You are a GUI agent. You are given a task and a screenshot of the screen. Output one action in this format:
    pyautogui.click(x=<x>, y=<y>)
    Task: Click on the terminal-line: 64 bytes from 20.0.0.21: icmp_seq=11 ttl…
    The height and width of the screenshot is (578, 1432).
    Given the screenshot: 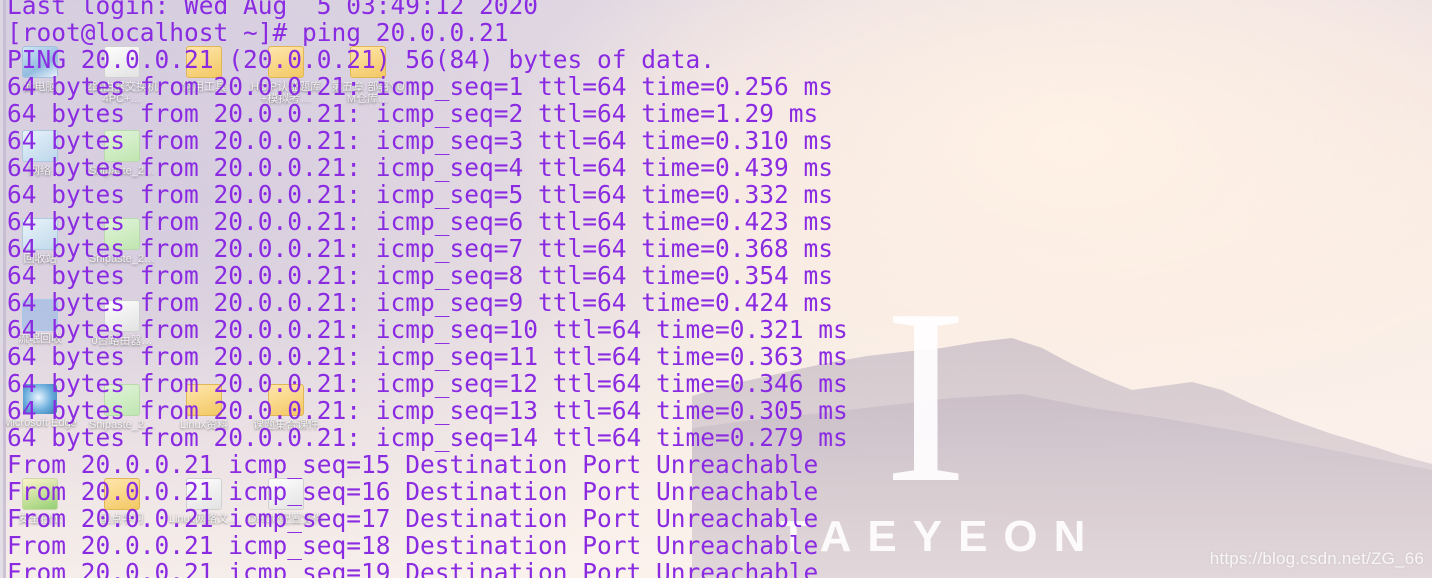 What is the action you would take?
    pyautogui.click(x=427, y=356)
    